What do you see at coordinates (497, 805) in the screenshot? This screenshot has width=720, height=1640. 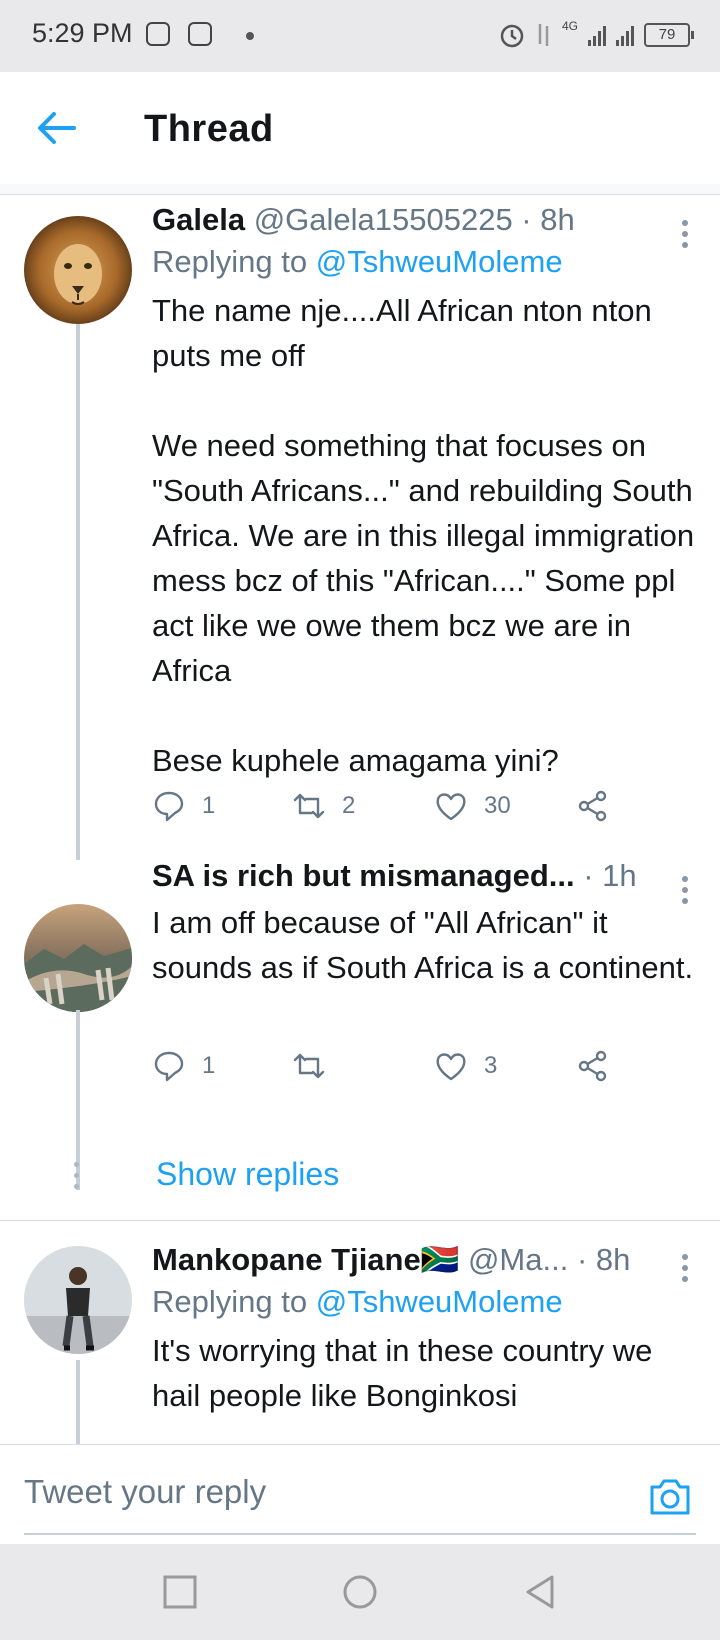 I see `like-count: 30` at bounding box center [497, 805].